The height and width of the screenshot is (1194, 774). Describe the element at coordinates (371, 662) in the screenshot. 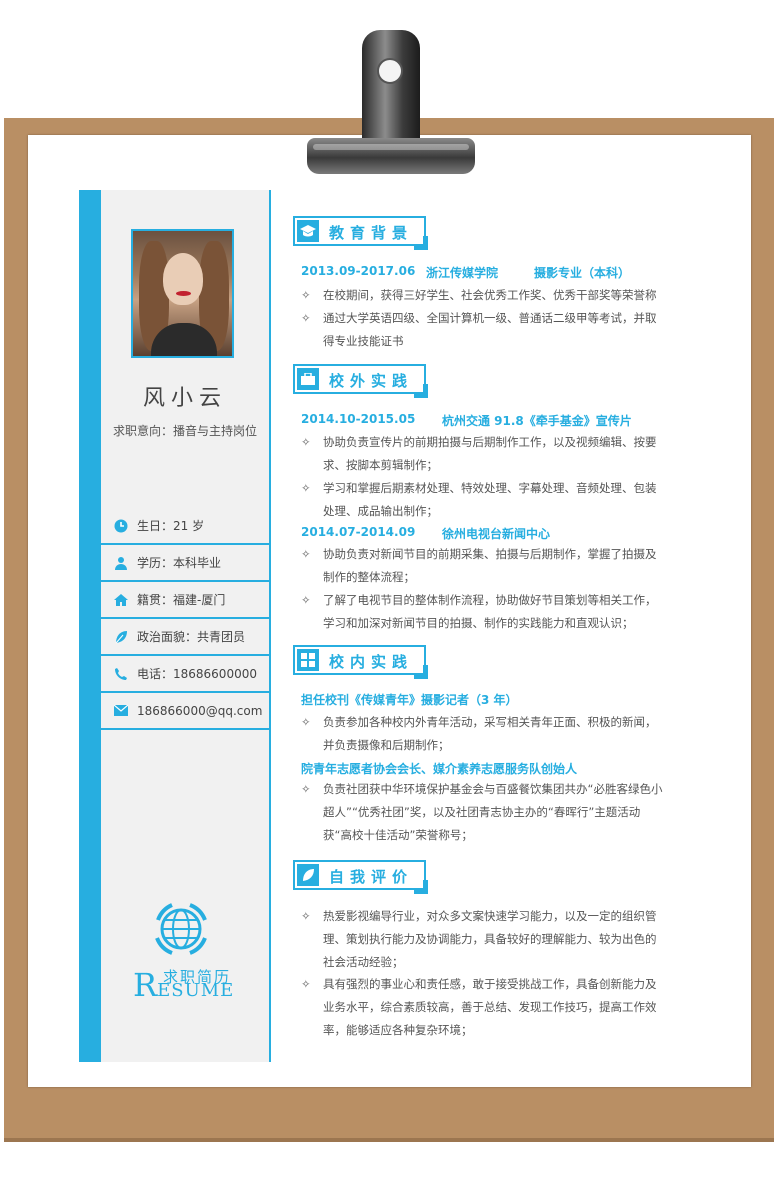

I see `section-title-campus: 校内实践` at that location.